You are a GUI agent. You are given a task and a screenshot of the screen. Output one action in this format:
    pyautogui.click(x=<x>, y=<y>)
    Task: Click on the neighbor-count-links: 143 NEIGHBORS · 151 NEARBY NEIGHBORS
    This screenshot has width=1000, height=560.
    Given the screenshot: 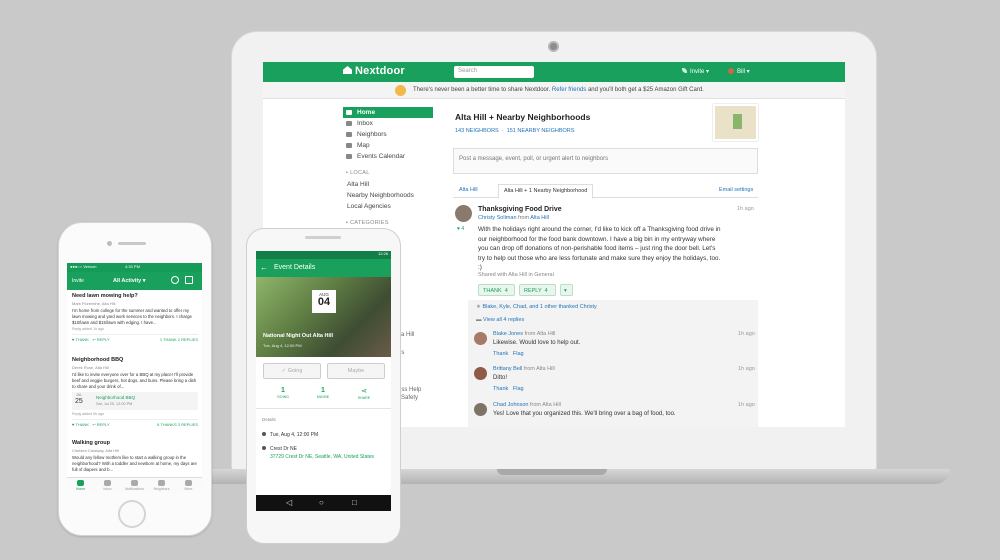 What is the action you would take?
    pyautogui.click(x=515, y=131)
    